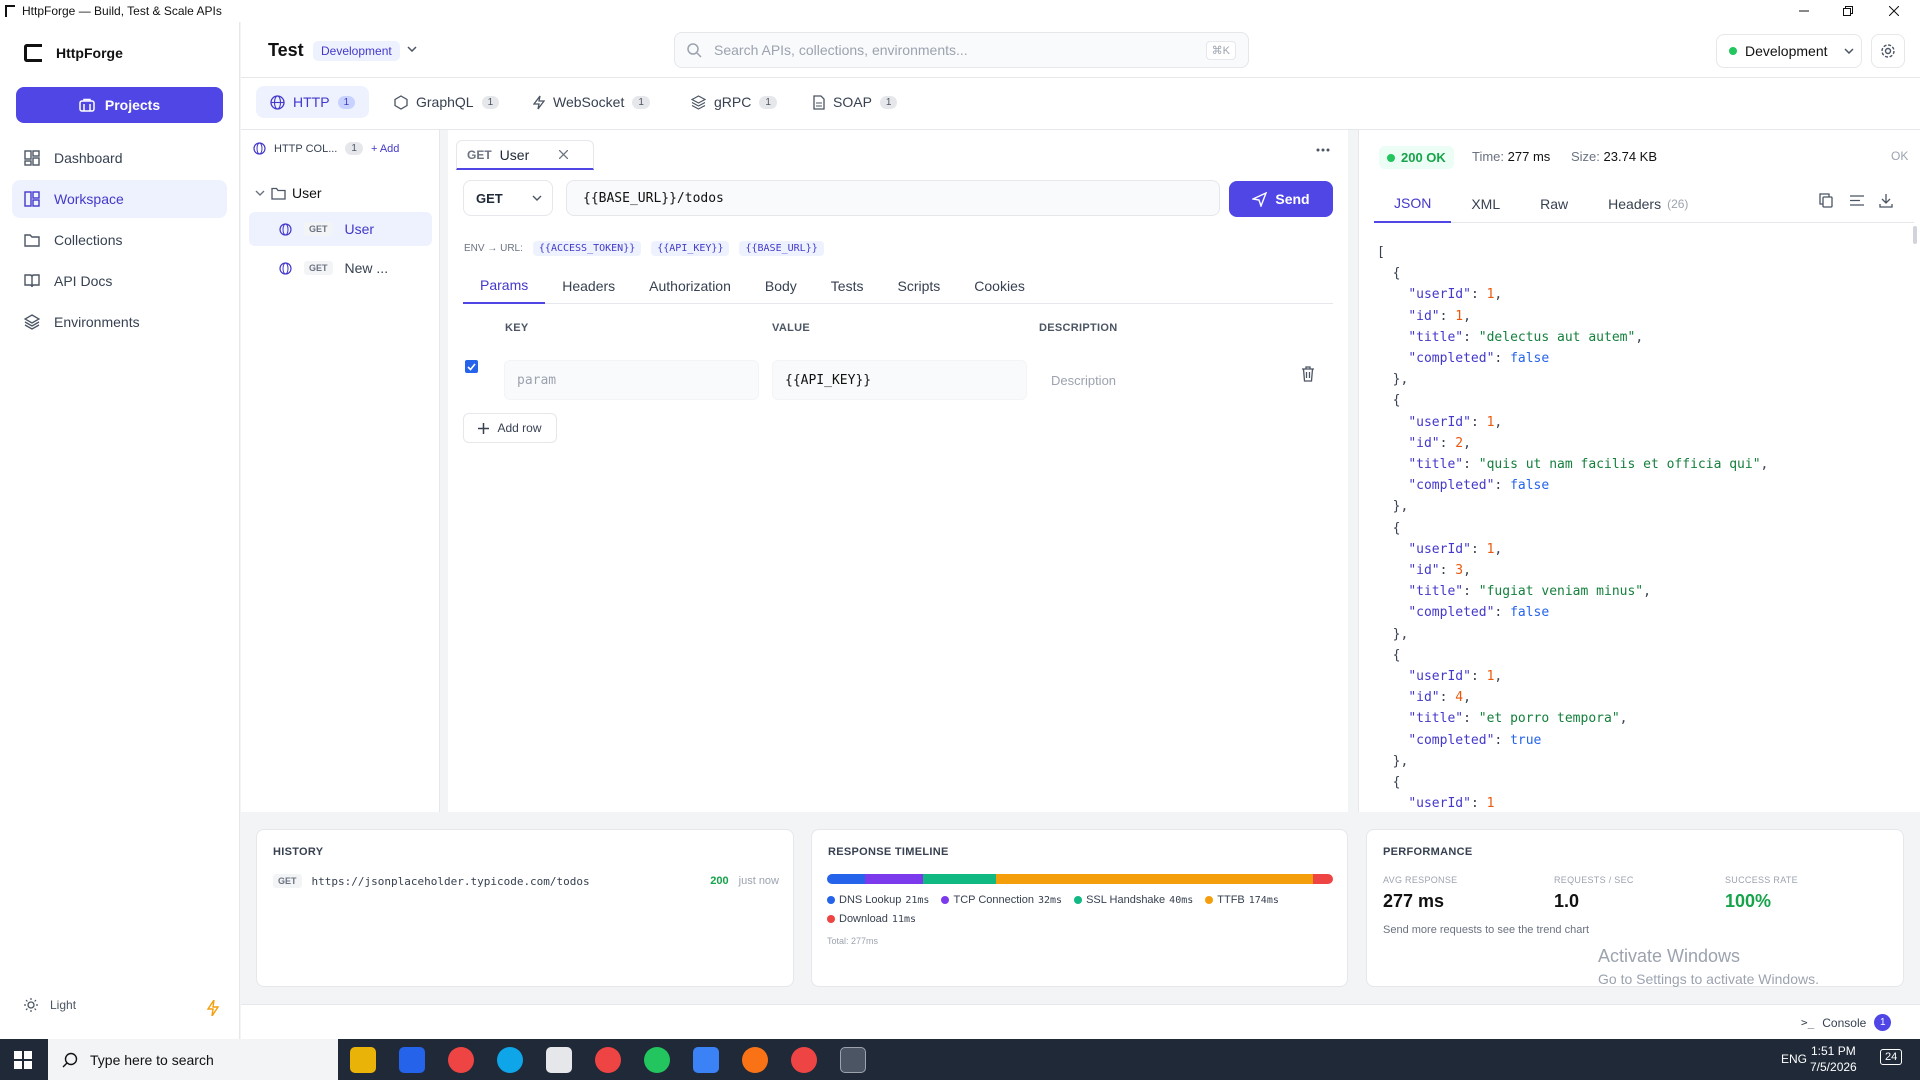 The height and width of the screenshot is (1080, 1920). What do you see at coordinates (1826, 200) in the screenshot?
I see `copy-icon` at bounding box center [1826, 200].